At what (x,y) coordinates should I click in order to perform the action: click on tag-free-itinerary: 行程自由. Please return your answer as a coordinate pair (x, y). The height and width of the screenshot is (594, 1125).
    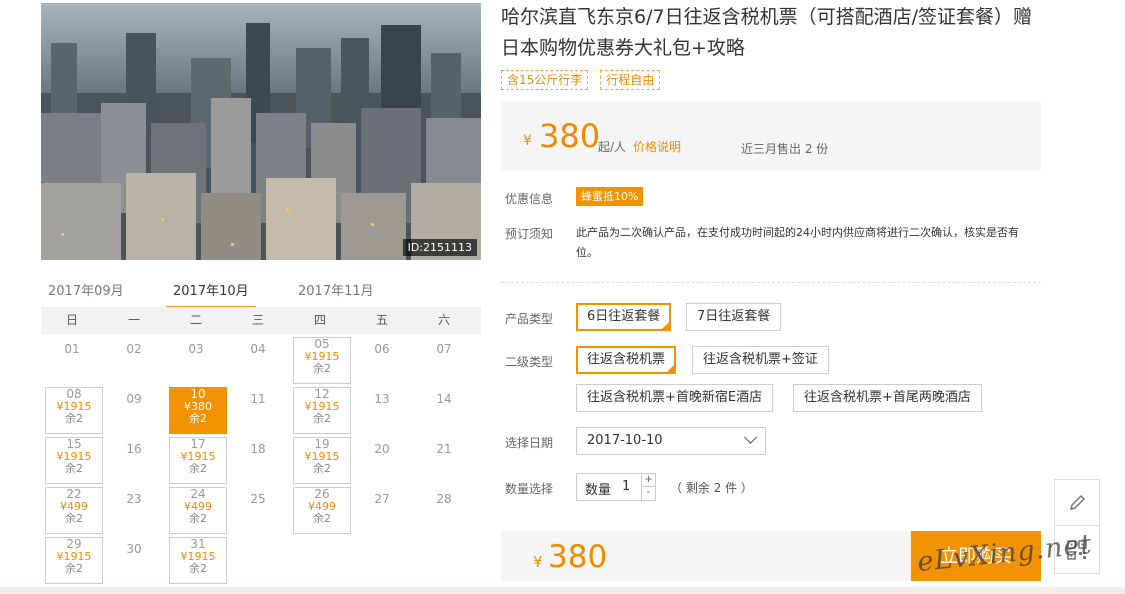
    Looking at the image, I should click on (630, 80).